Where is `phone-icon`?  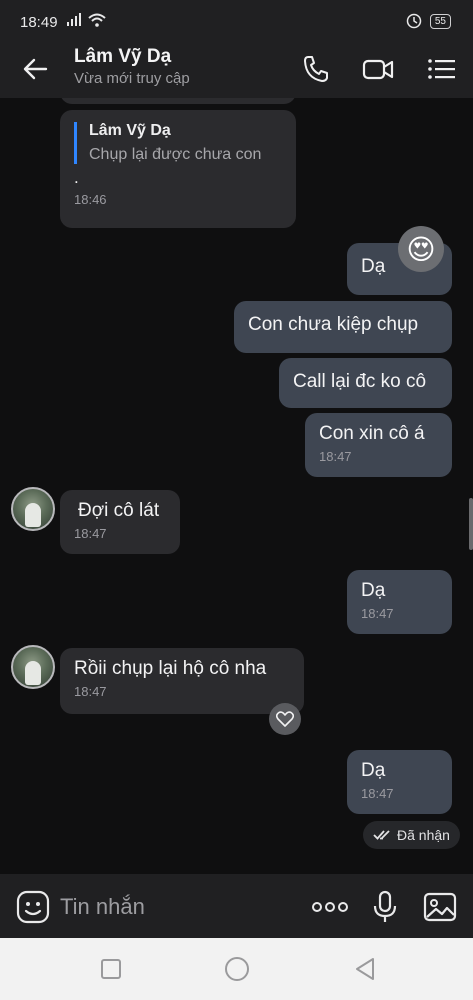
phone-icon is located at coordinates (316, 69).